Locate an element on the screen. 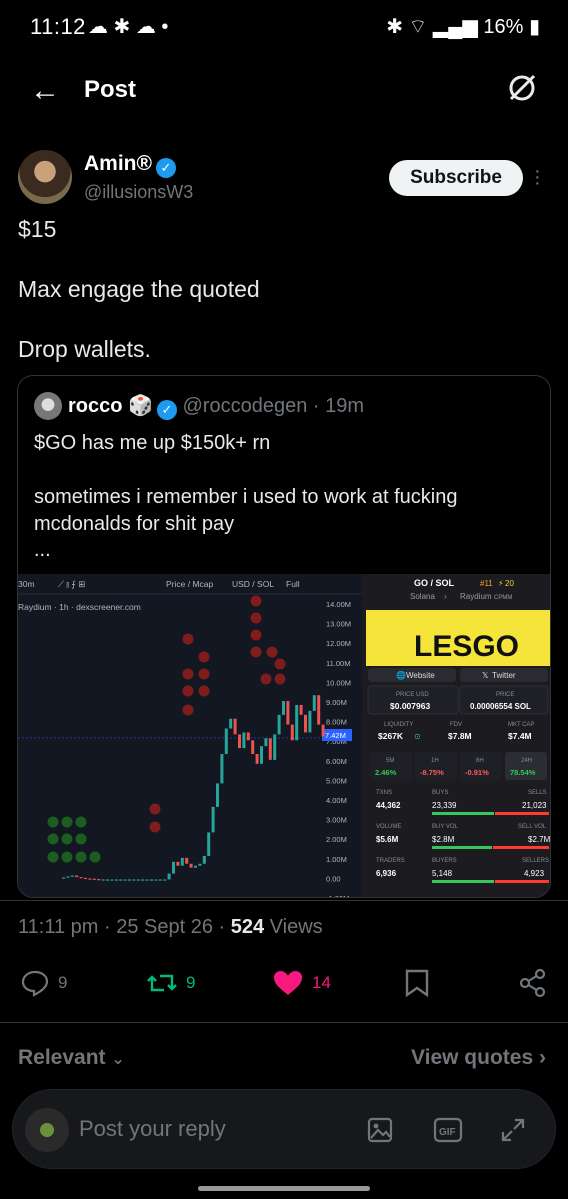  mktcap-label: MKT CAP is located at coordinates (521, 725).